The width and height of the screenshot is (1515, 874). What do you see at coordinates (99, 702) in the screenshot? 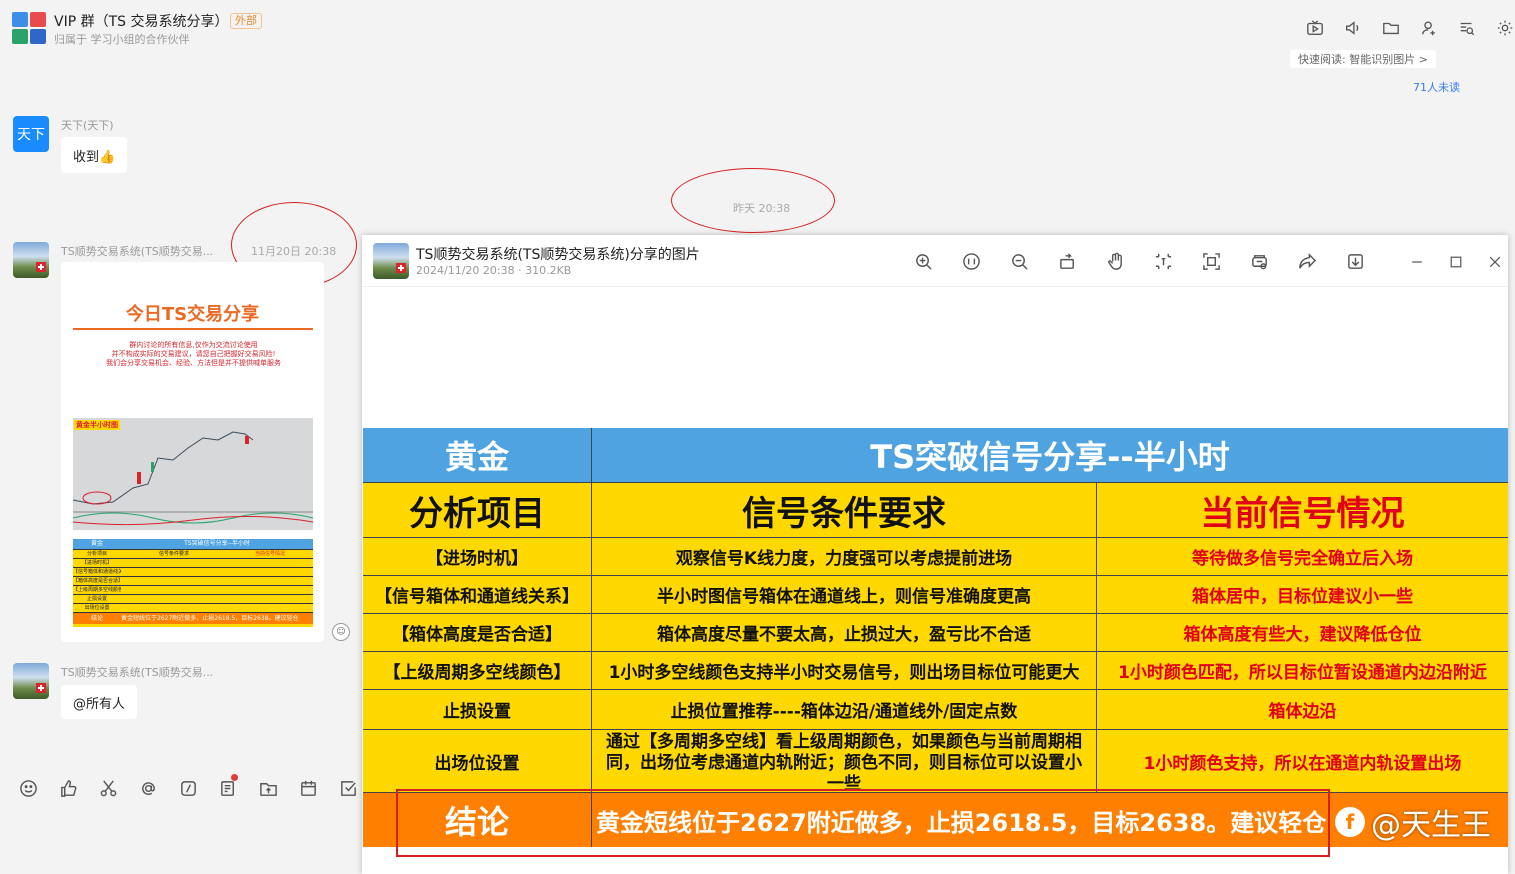
I see `message-bubble: @所有人` at bounding box center [99, 702].